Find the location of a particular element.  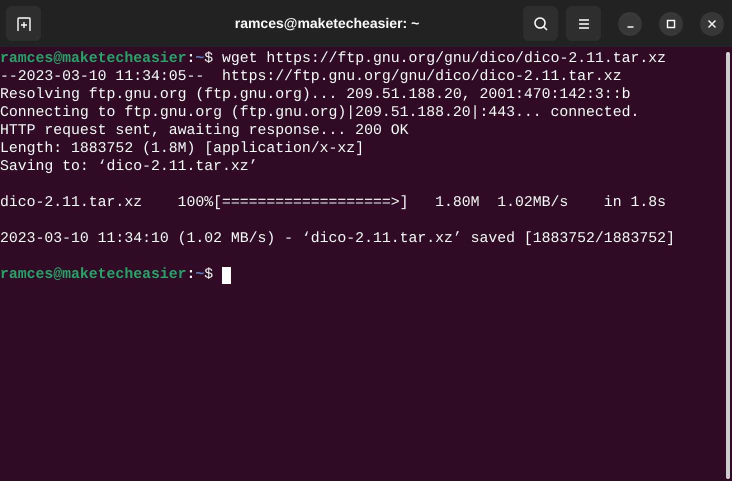

terminal-line: ramces@maketecheasier:~$ wget https://ftp.gnu.org/gnu/dico/dico-2.11.tar.xz is located at coordinates (333, 59).